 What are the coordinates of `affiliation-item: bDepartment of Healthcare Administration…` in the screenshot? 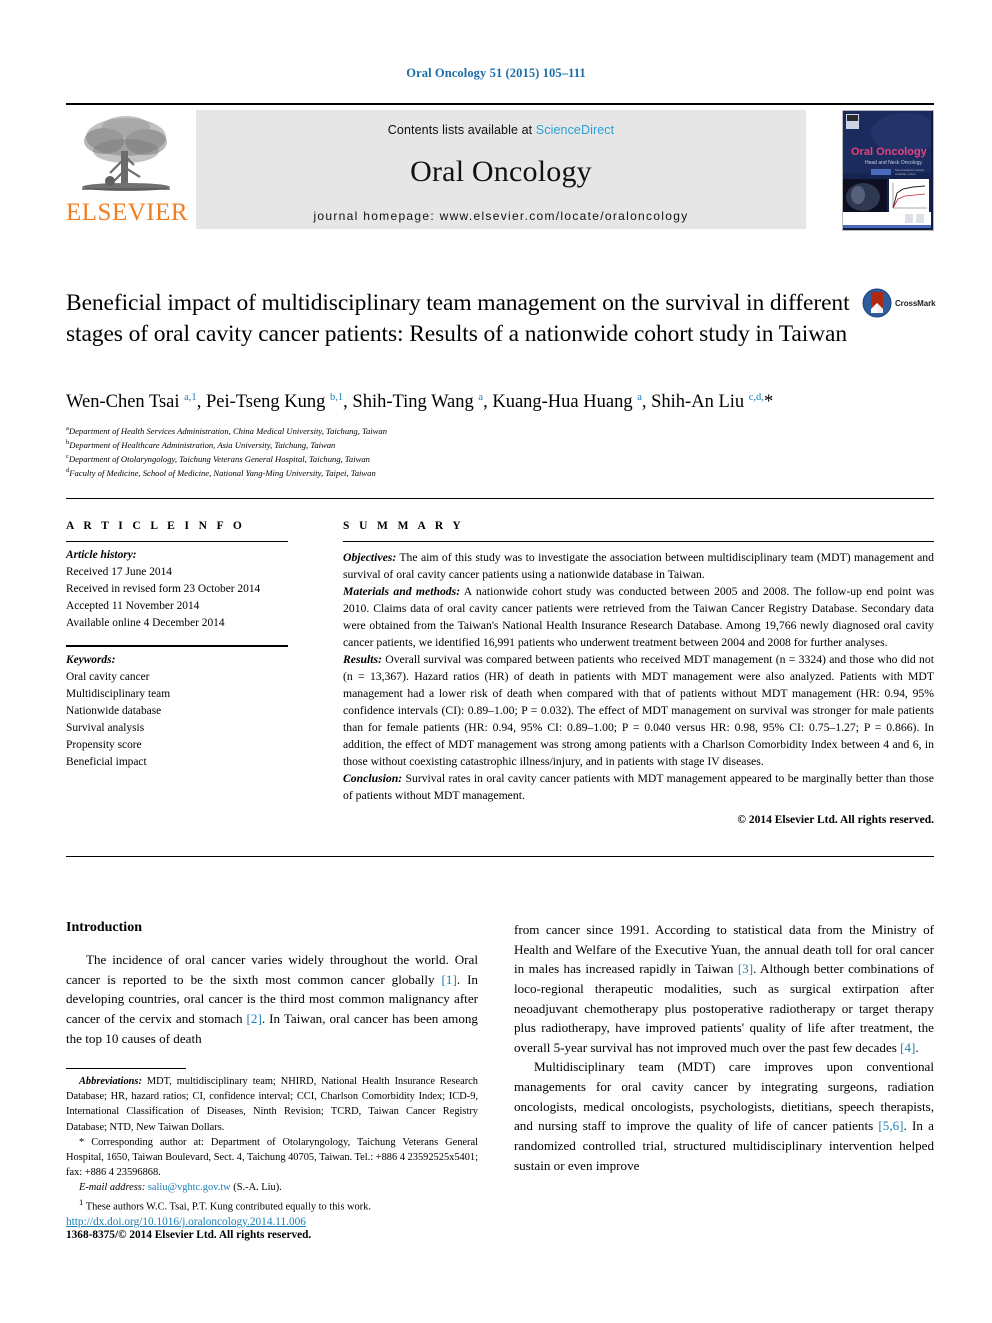 It's located at (501, 445).